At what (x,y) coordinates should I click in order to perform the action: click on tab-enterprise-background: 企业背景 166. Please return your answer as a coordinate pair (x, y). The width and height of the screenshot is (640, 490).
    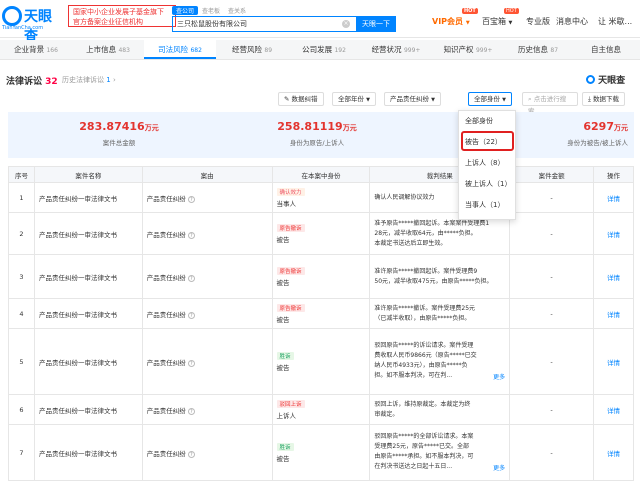
    Looking at the image, I should click on (36, 49).